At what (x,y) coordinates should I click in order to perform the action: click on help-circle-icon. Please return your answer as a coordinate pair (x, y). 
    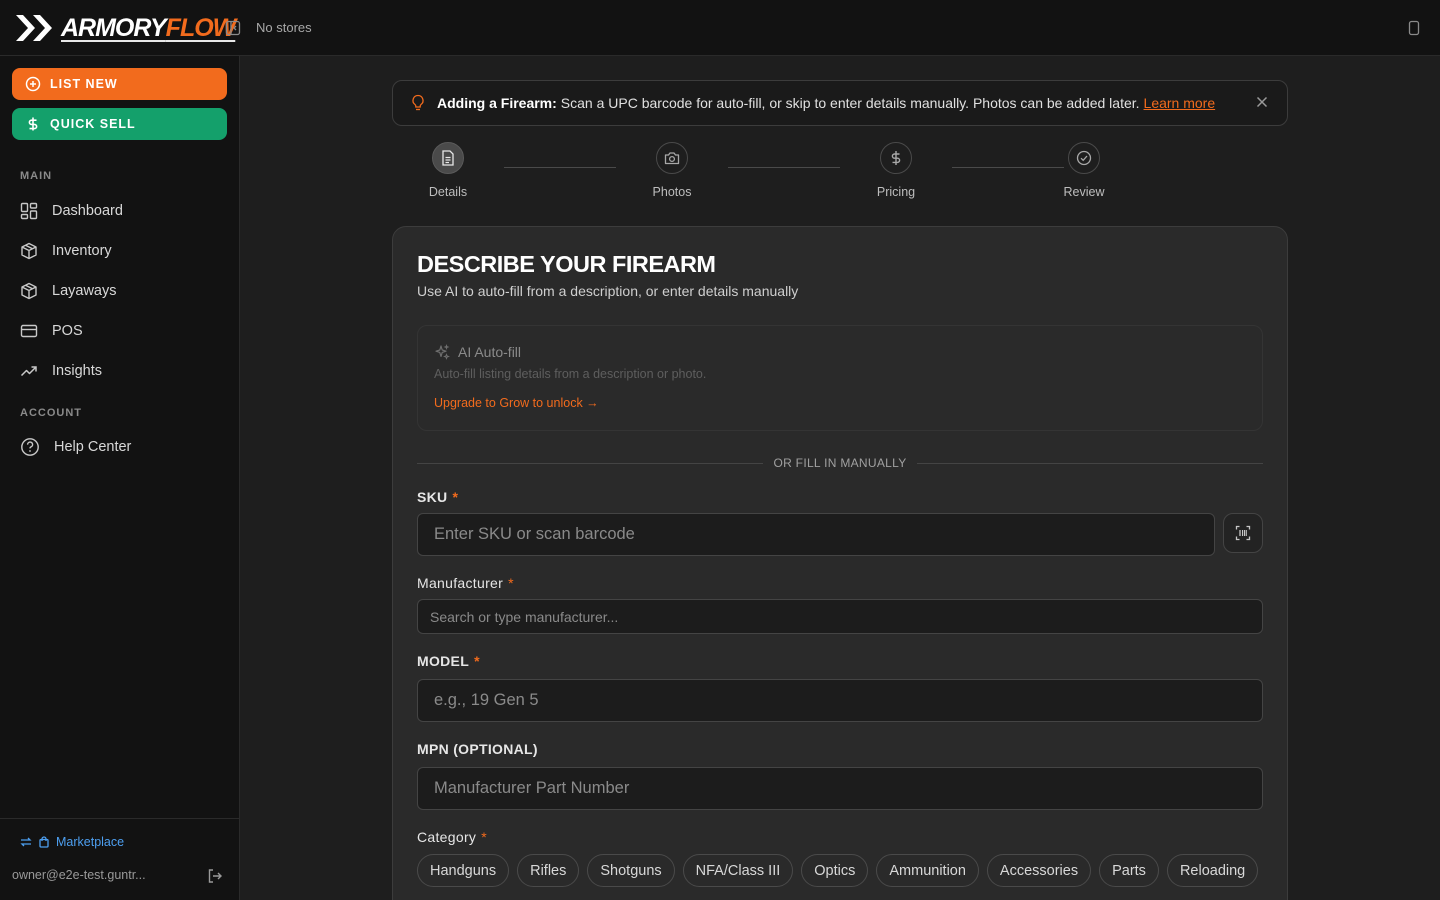
    Looking at the image, I should click on (30, 447).